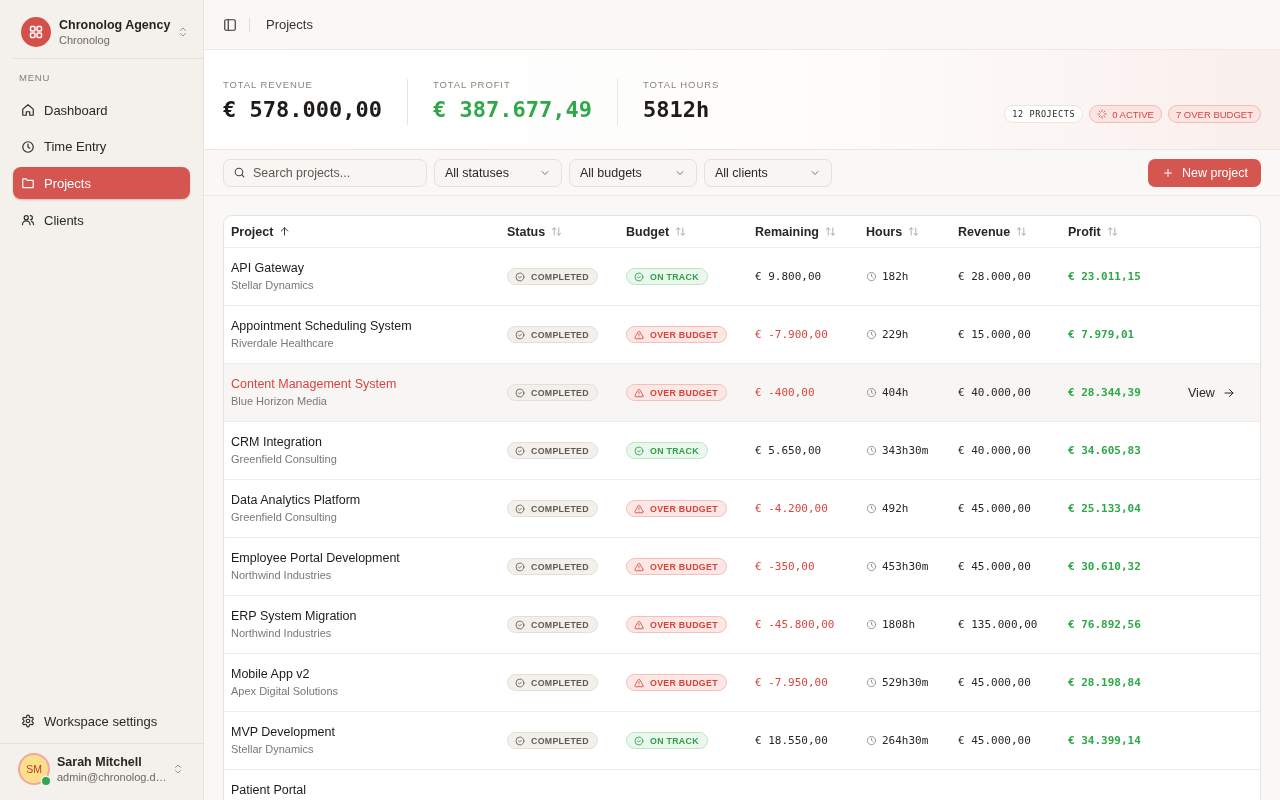 This screenshot has width=1280, height=800. I want to click on hours-value: 529h30m, so click(905, 682).